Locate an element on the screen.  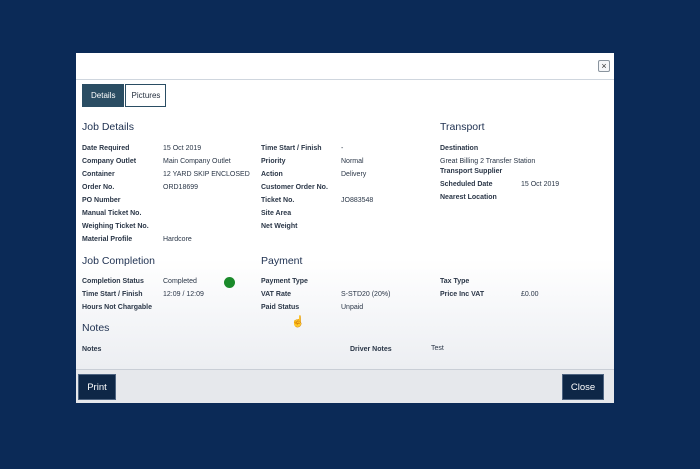
value: 12:09 / 12:09 is located at coordinates (183, 294).